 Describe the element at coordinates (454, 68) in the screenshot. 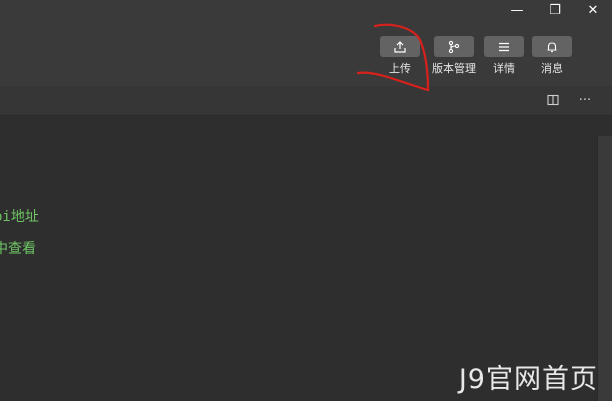

I see `version-label: 版本管理` at that location.